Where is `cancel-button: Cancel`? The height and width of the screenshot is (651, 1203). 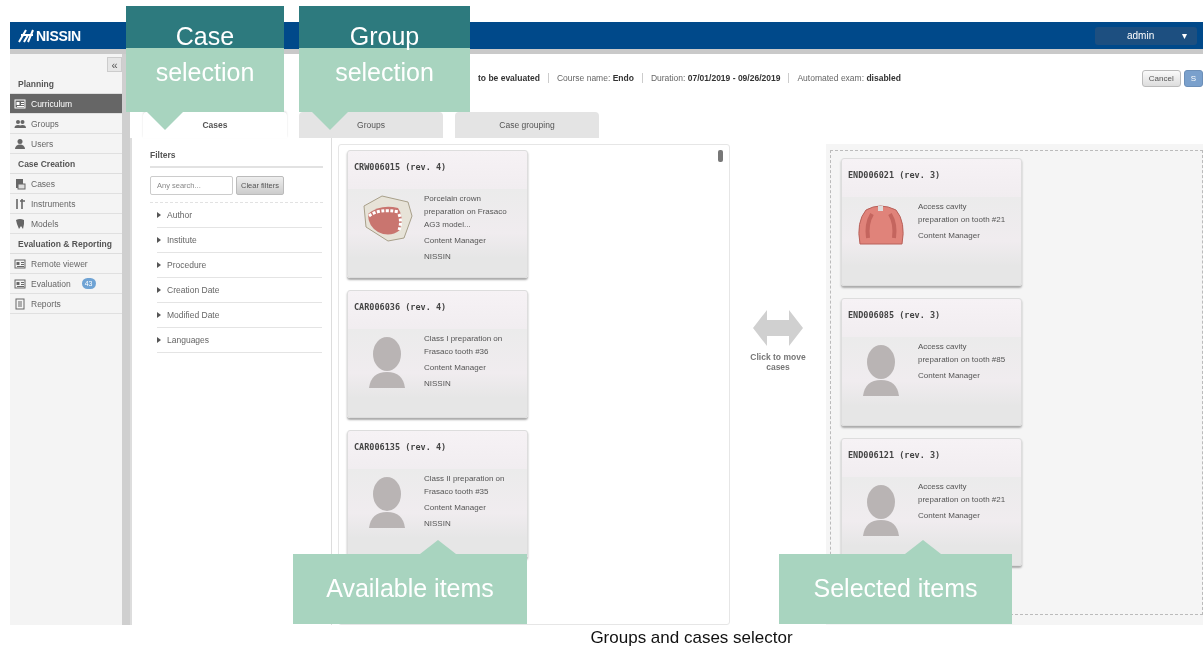 cancel-button: Cancel is located at coordinates (1161, 78).